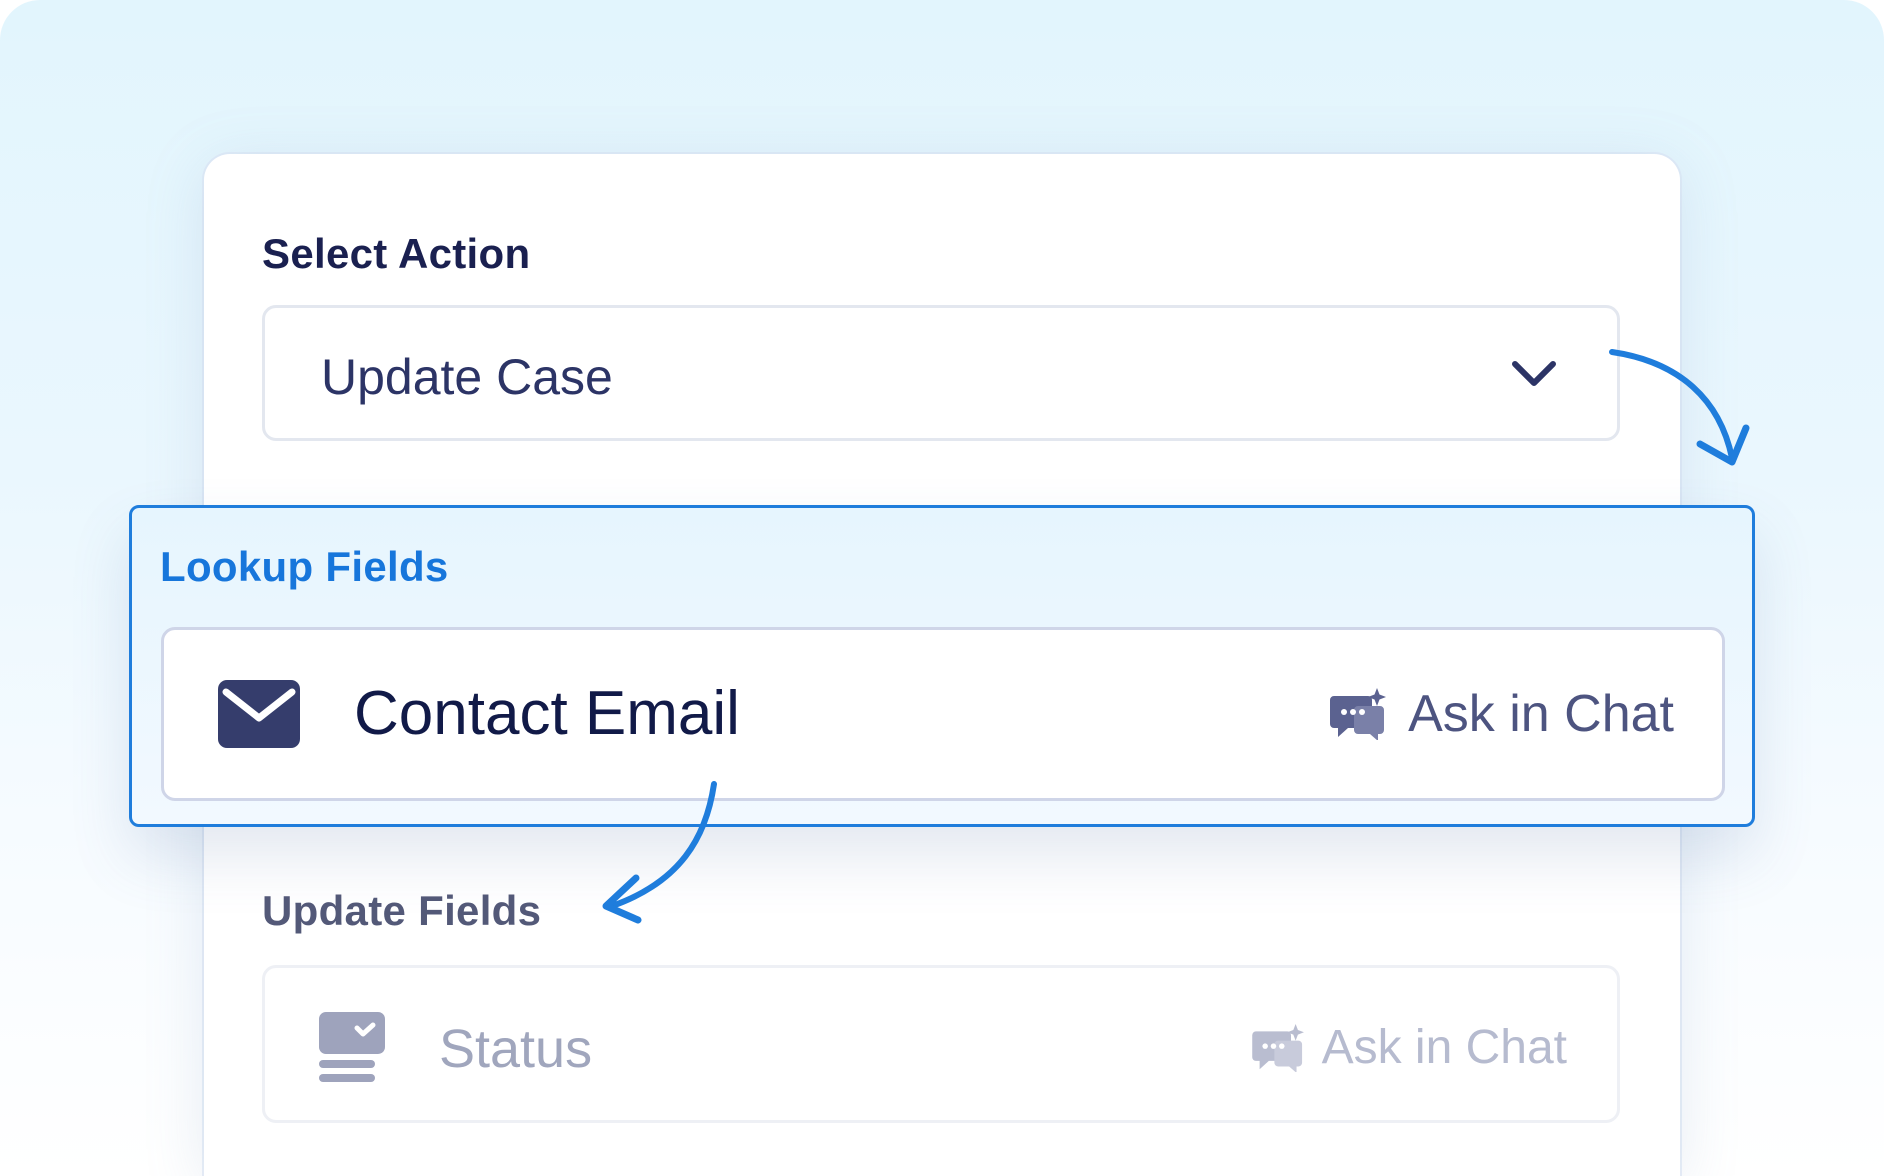 The height and width of the screenshot is (1176, 1884). What do you see at coordinates (304, 566) in the screenshot?
I see `lookup-fields-label: Lookup Fields` at bounding box center [304, 566].